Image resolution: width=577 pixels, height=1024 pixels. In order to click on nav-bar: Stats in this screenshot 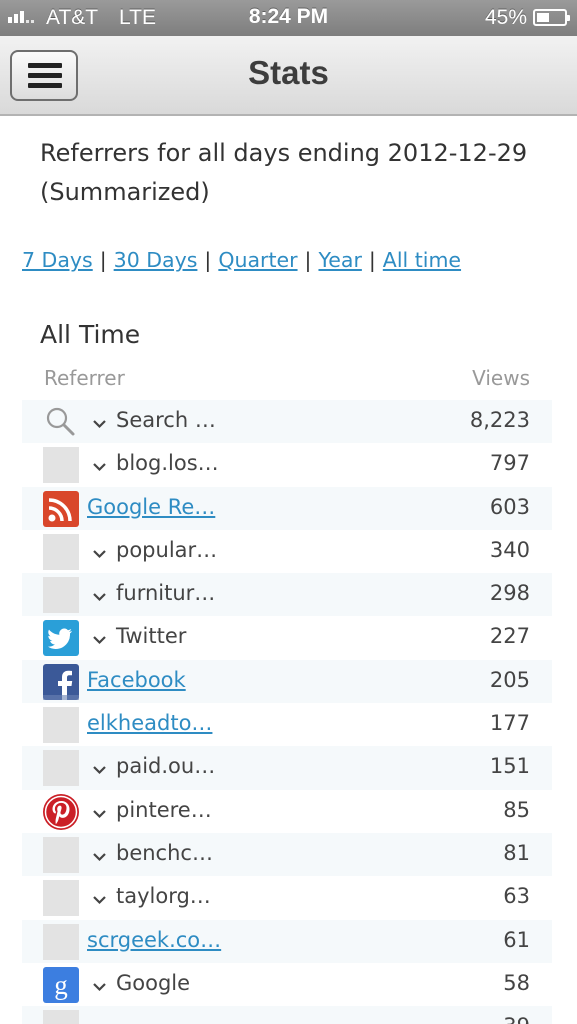, I will do `click(288, 76)`.